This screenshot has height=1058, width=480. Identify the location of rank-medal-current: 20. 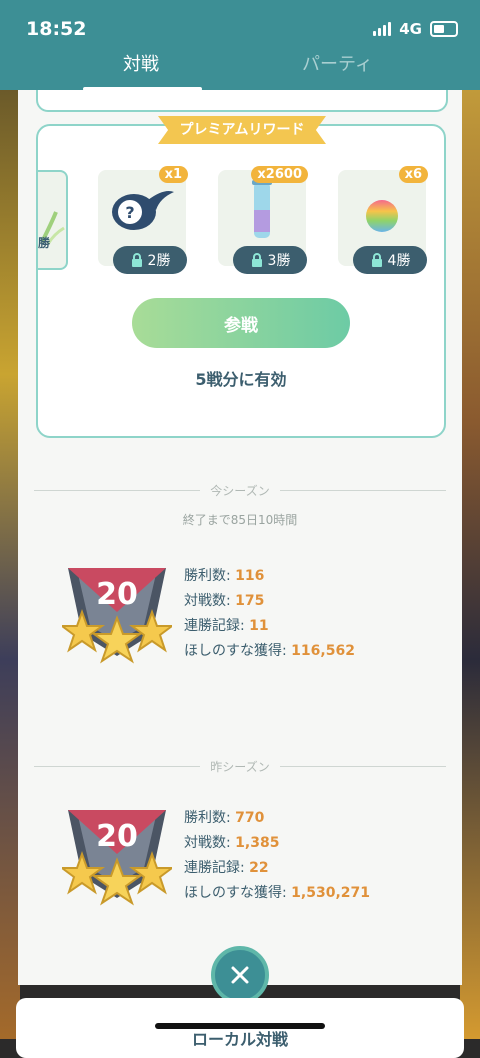
(117, 616).